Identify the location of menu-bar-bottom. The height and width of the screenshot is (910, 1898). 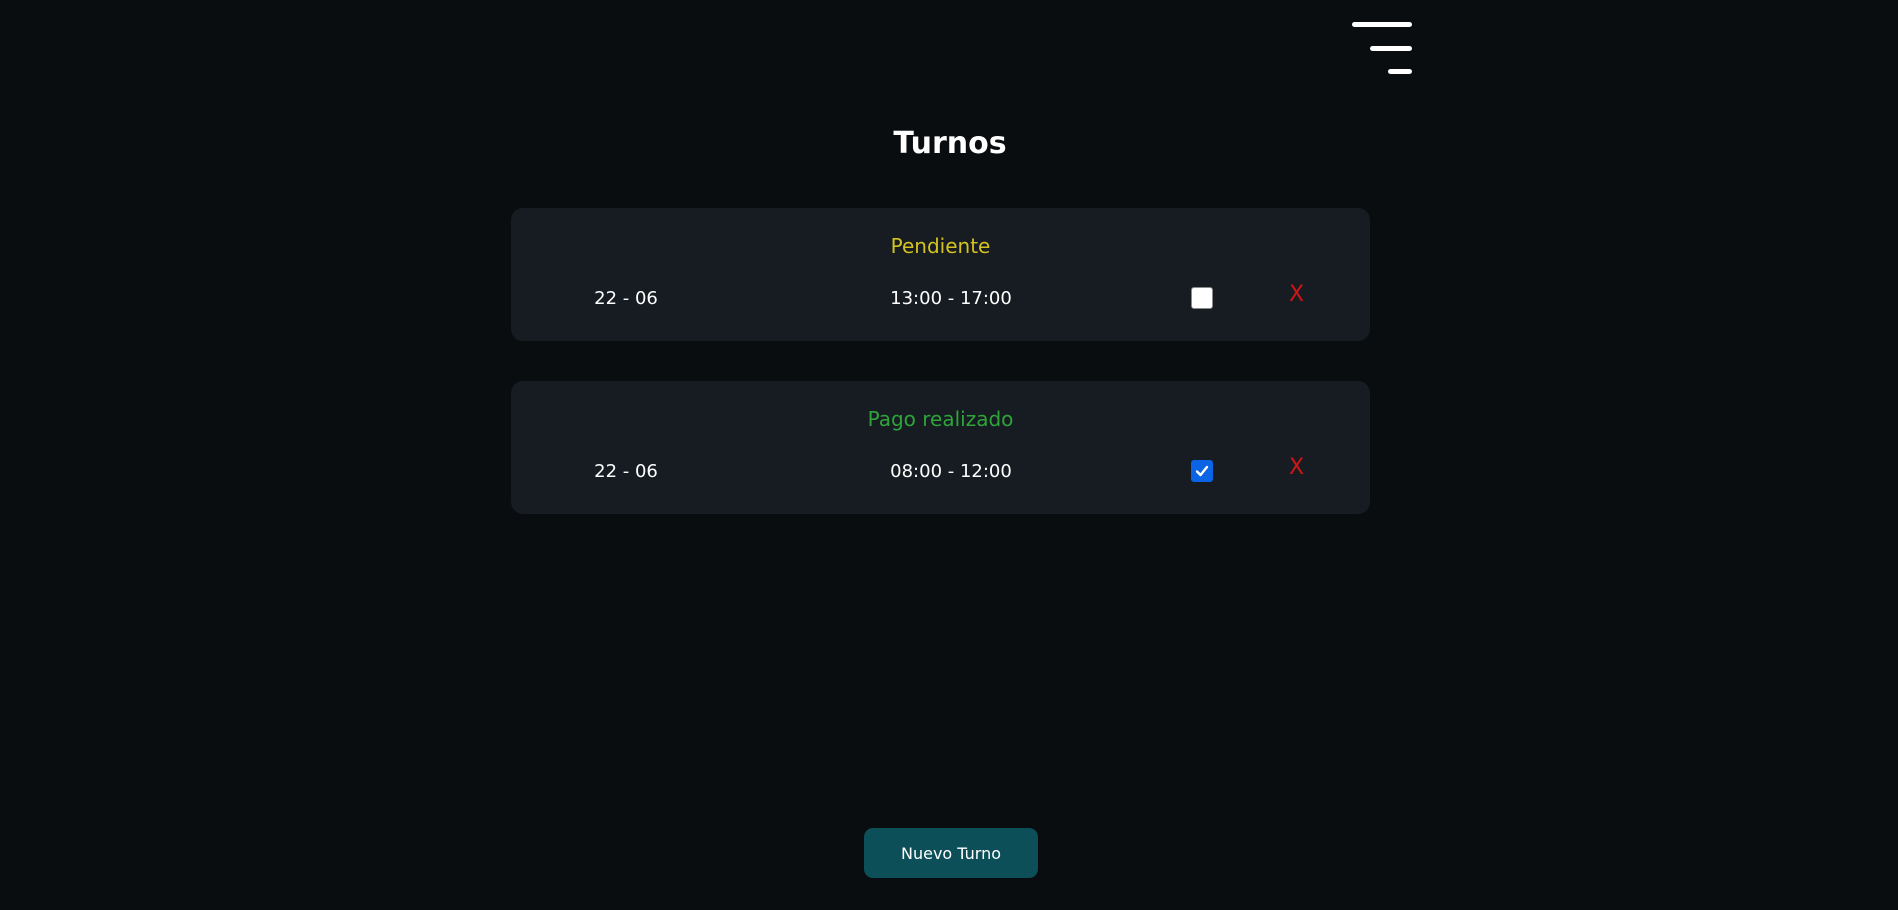
(1400, 71).